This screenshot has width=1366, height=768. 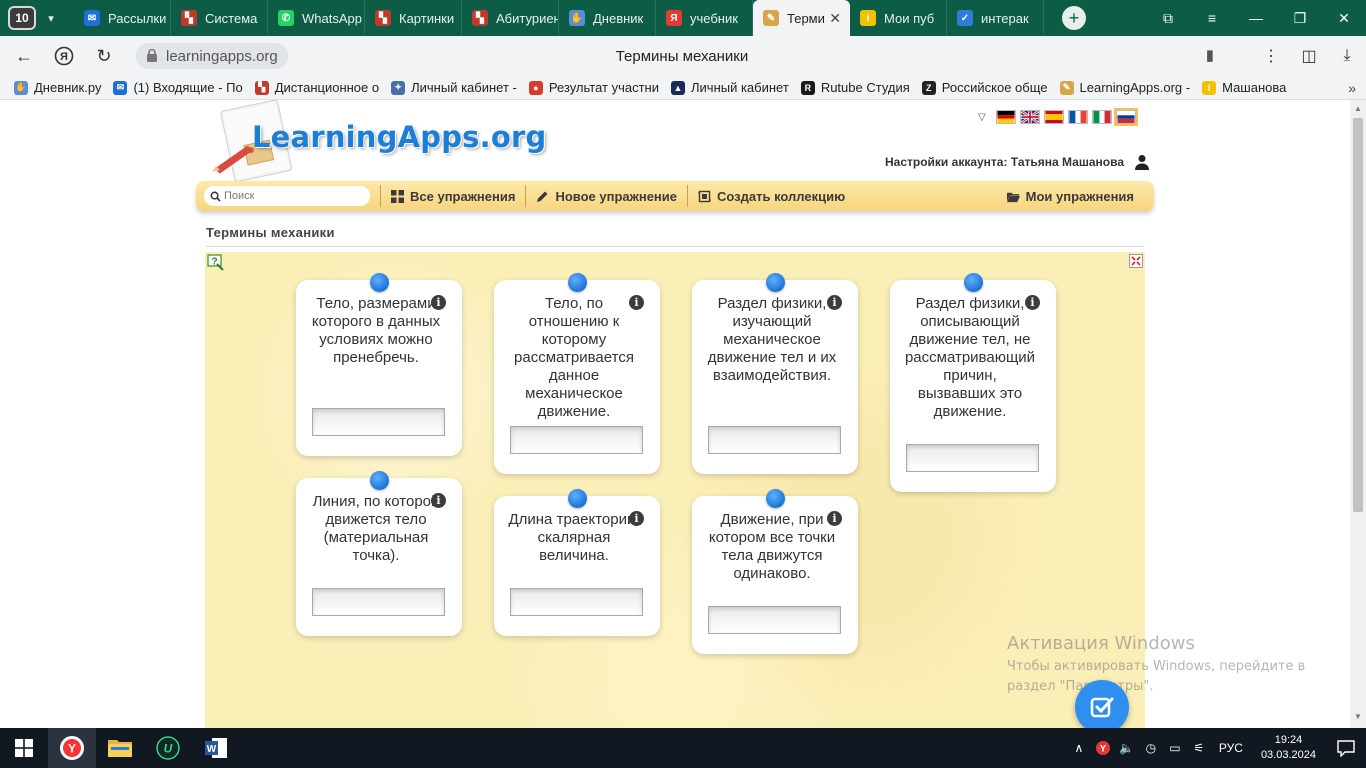 What do you see at coordinates (730, 87) in the screenshot?
I see `bookmark-item: ▲ Личный кабинет` at bounding box center [730, 87].